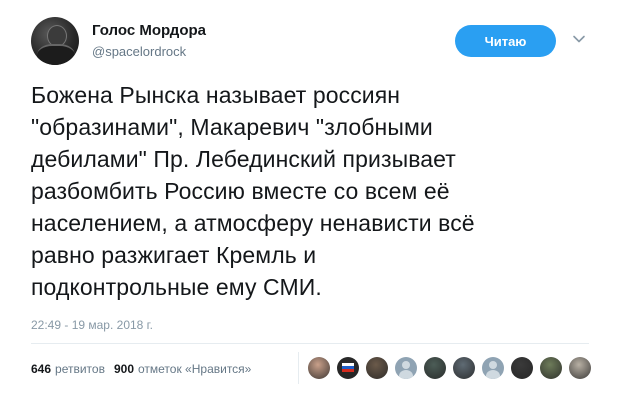  What do you see at coordinates (80, 369) in the screenshot?
I see `retweets-label: ретвитов` at bounding box center [80, 369].